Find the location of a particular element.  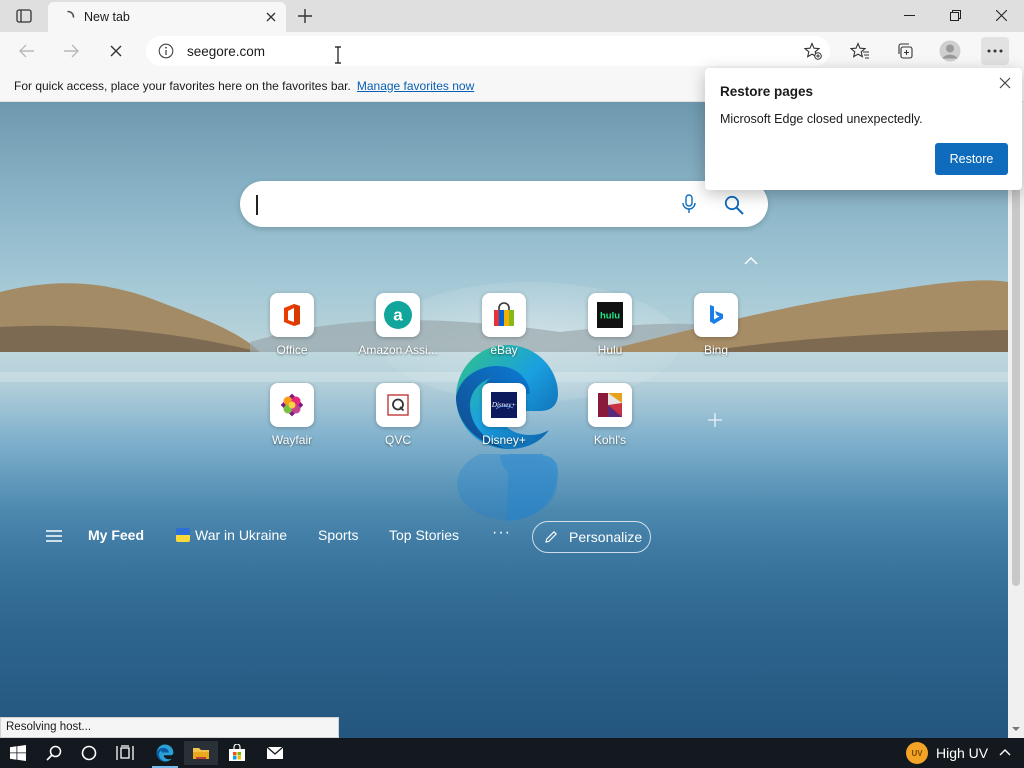

bing-icon is located at coordinates (716, 315).